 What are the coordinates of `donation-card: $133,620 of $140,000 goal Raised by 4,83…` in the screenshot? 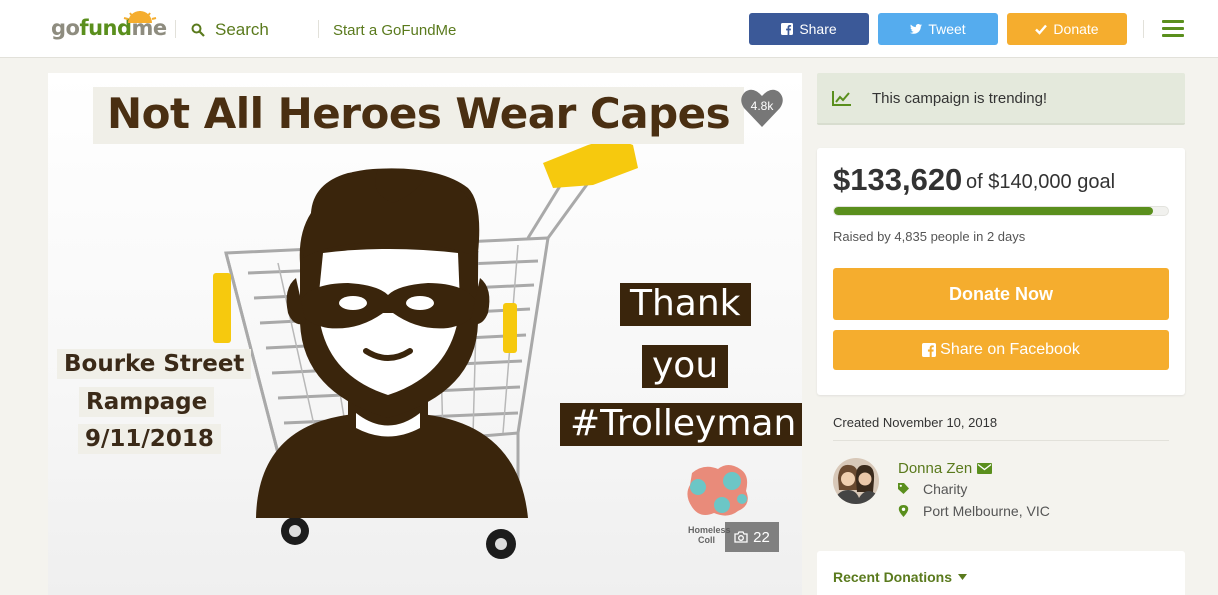 It's located at (1001, 271).